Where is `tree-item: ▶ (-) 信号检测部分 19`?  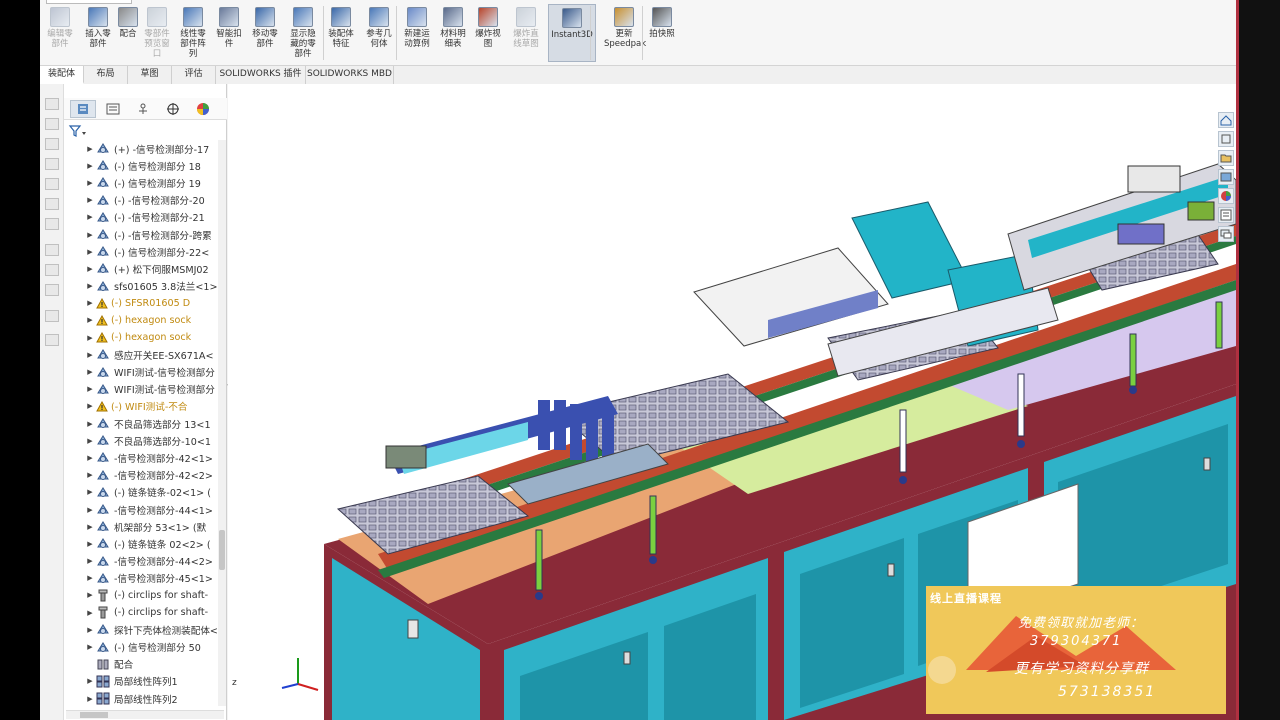
tree-item: ▶ (-) 信号检测部分 19 is located at coordinates (155, 182).